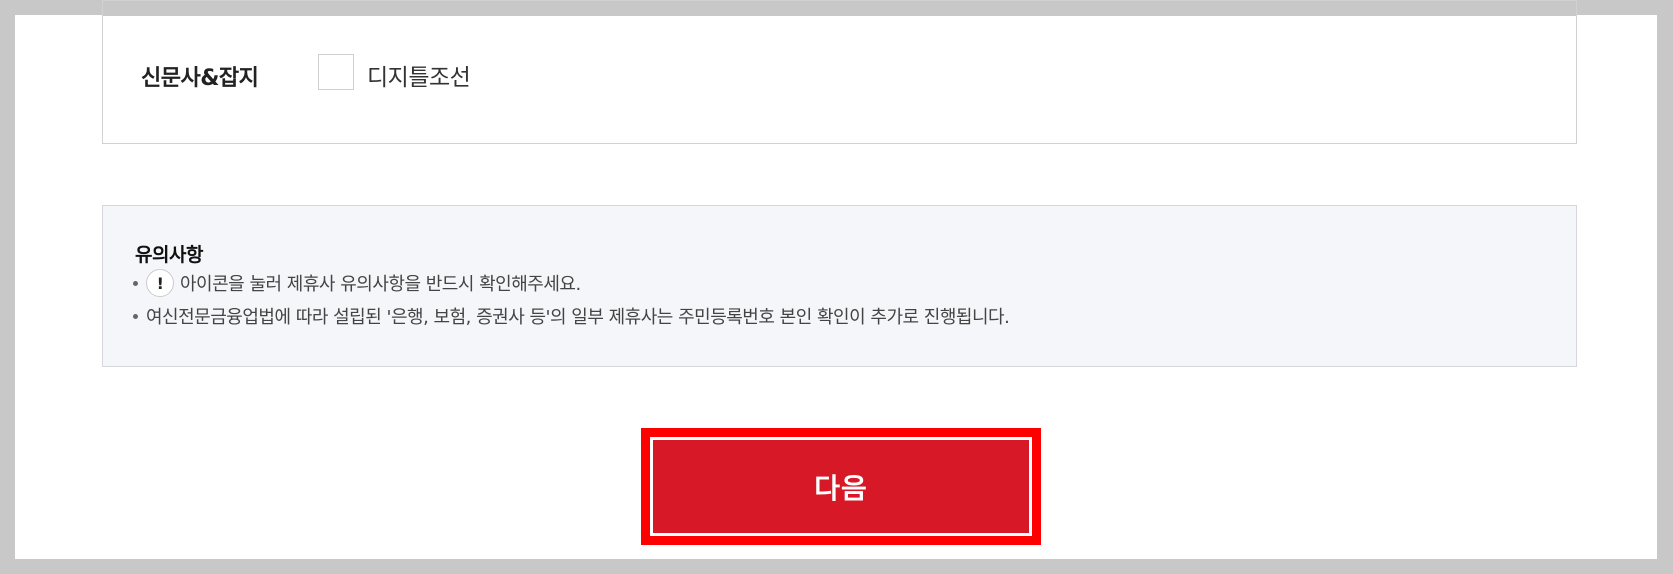  I want to click on notice-item: ! 아이콘을 눌러 제휴사 유의사항을 반드시 확인해주세요., so click(357, 283).